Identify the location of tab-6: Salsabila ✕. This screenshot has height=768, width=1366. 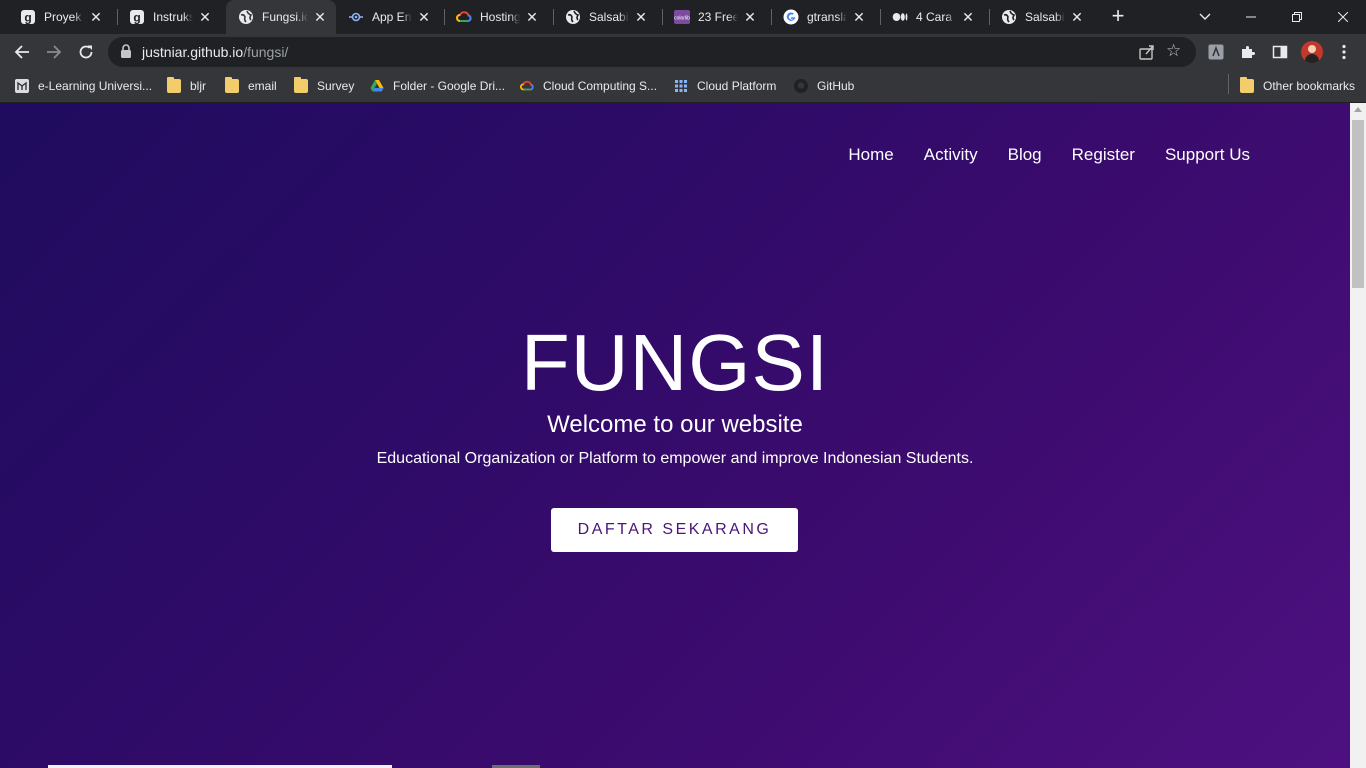
(605, 17).